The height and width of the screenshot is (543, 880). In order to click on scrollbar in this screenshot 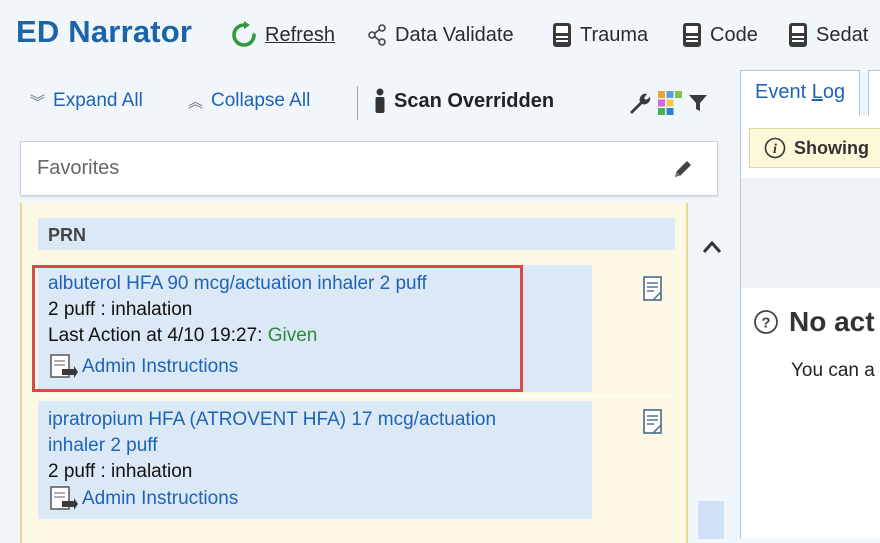, I will do `click(711, 385)`.